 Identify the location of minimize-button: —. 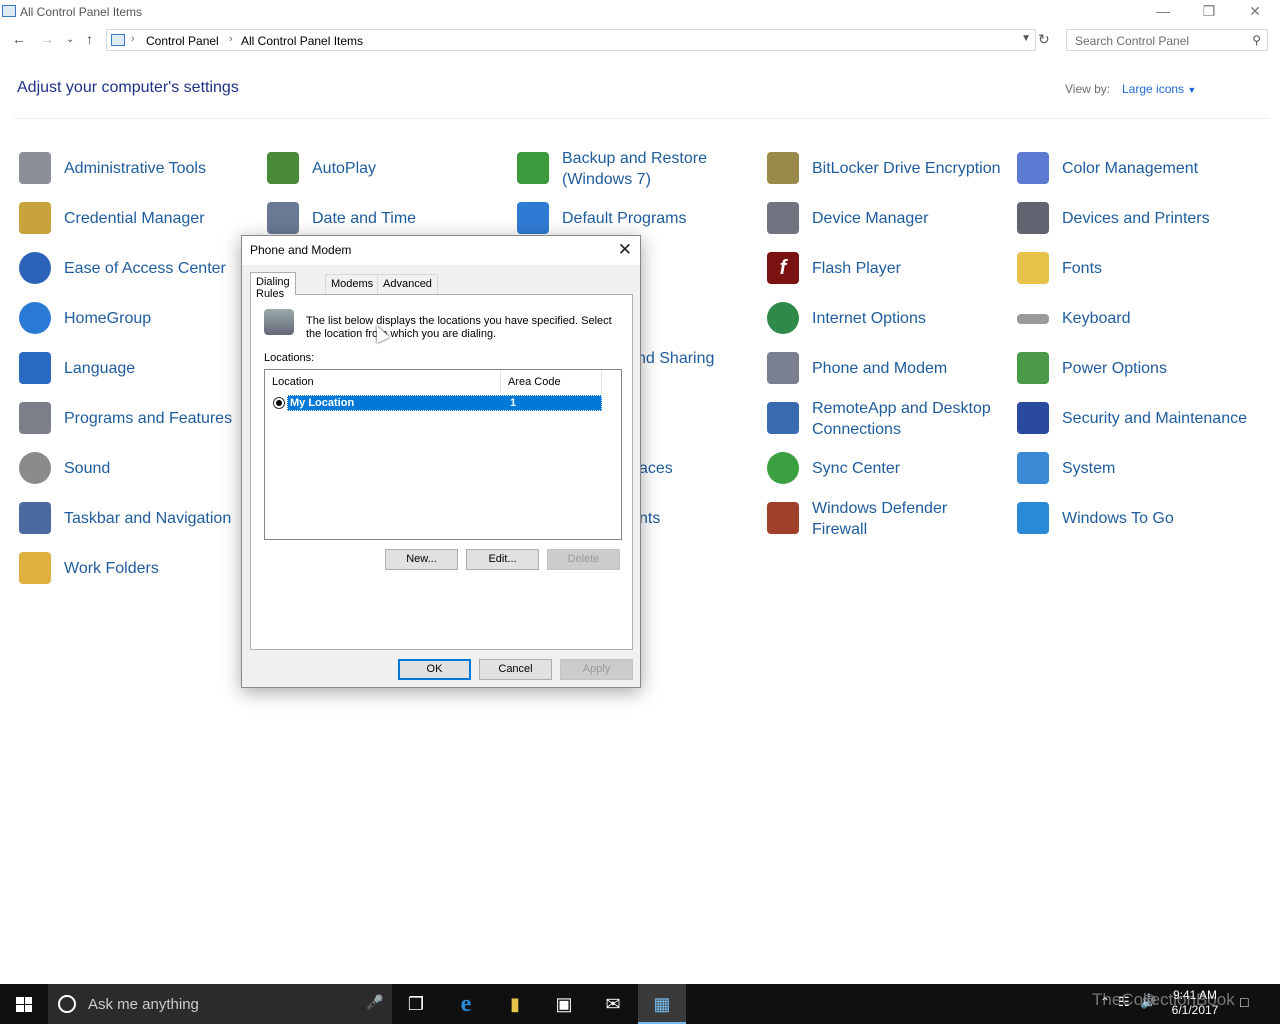
(1163, 12).